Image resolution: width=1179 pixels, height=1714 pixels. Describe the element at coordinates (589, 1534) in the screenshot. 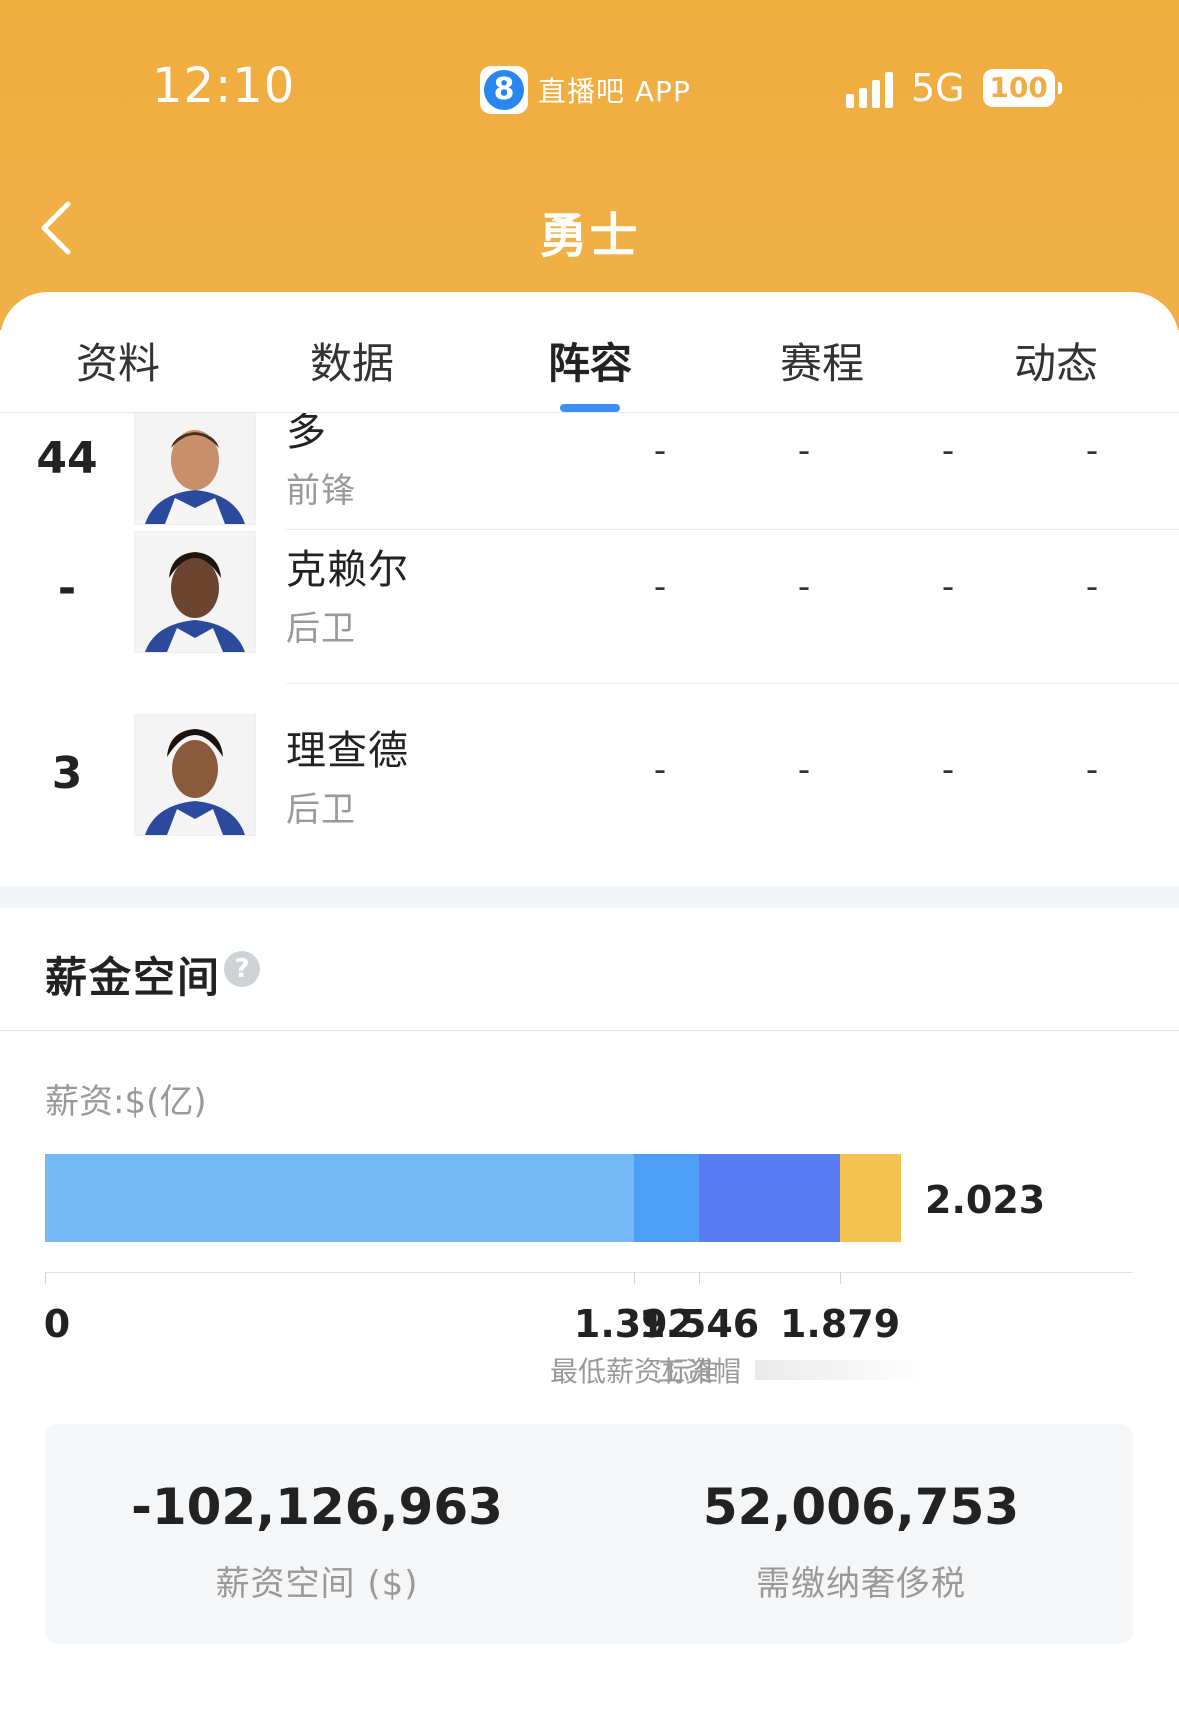

I see `salary-summary-card: -102,126,963 薪资空间 ($) 52,006,753 需缴纳奢侈税` at that location.